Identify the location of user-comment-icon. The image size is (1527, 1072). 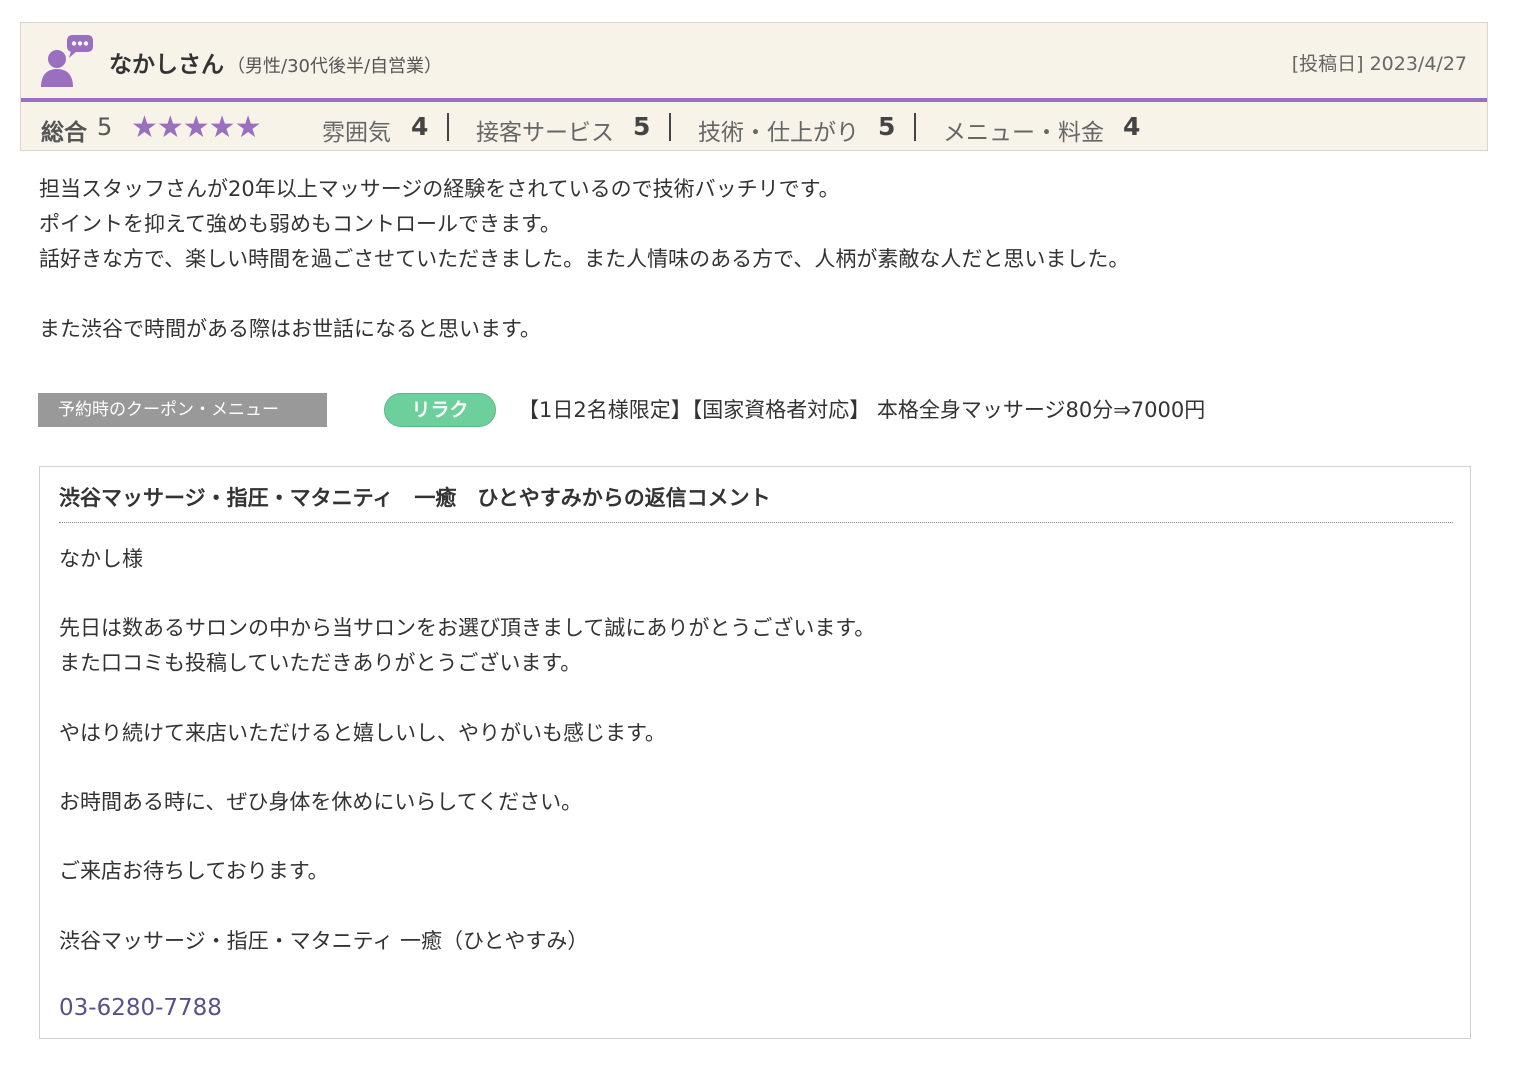
(67, 61).